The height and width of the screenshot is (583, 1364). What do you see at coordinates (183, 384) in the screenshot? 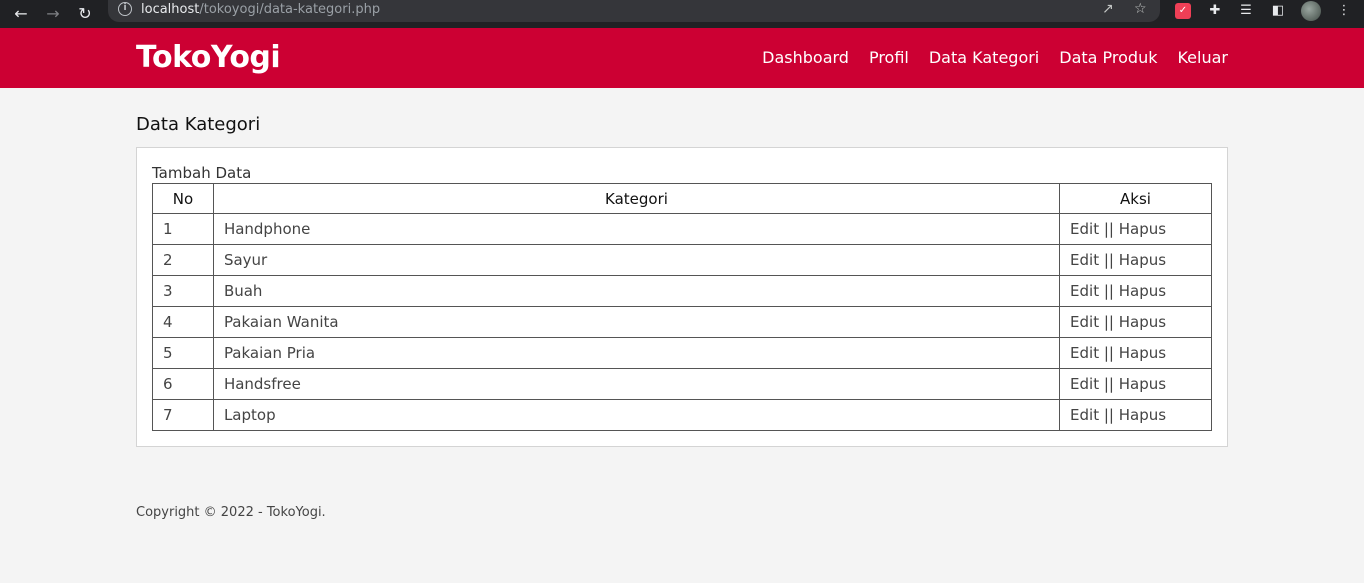
I see `row-number: 6` at bounding box center [183, 384].